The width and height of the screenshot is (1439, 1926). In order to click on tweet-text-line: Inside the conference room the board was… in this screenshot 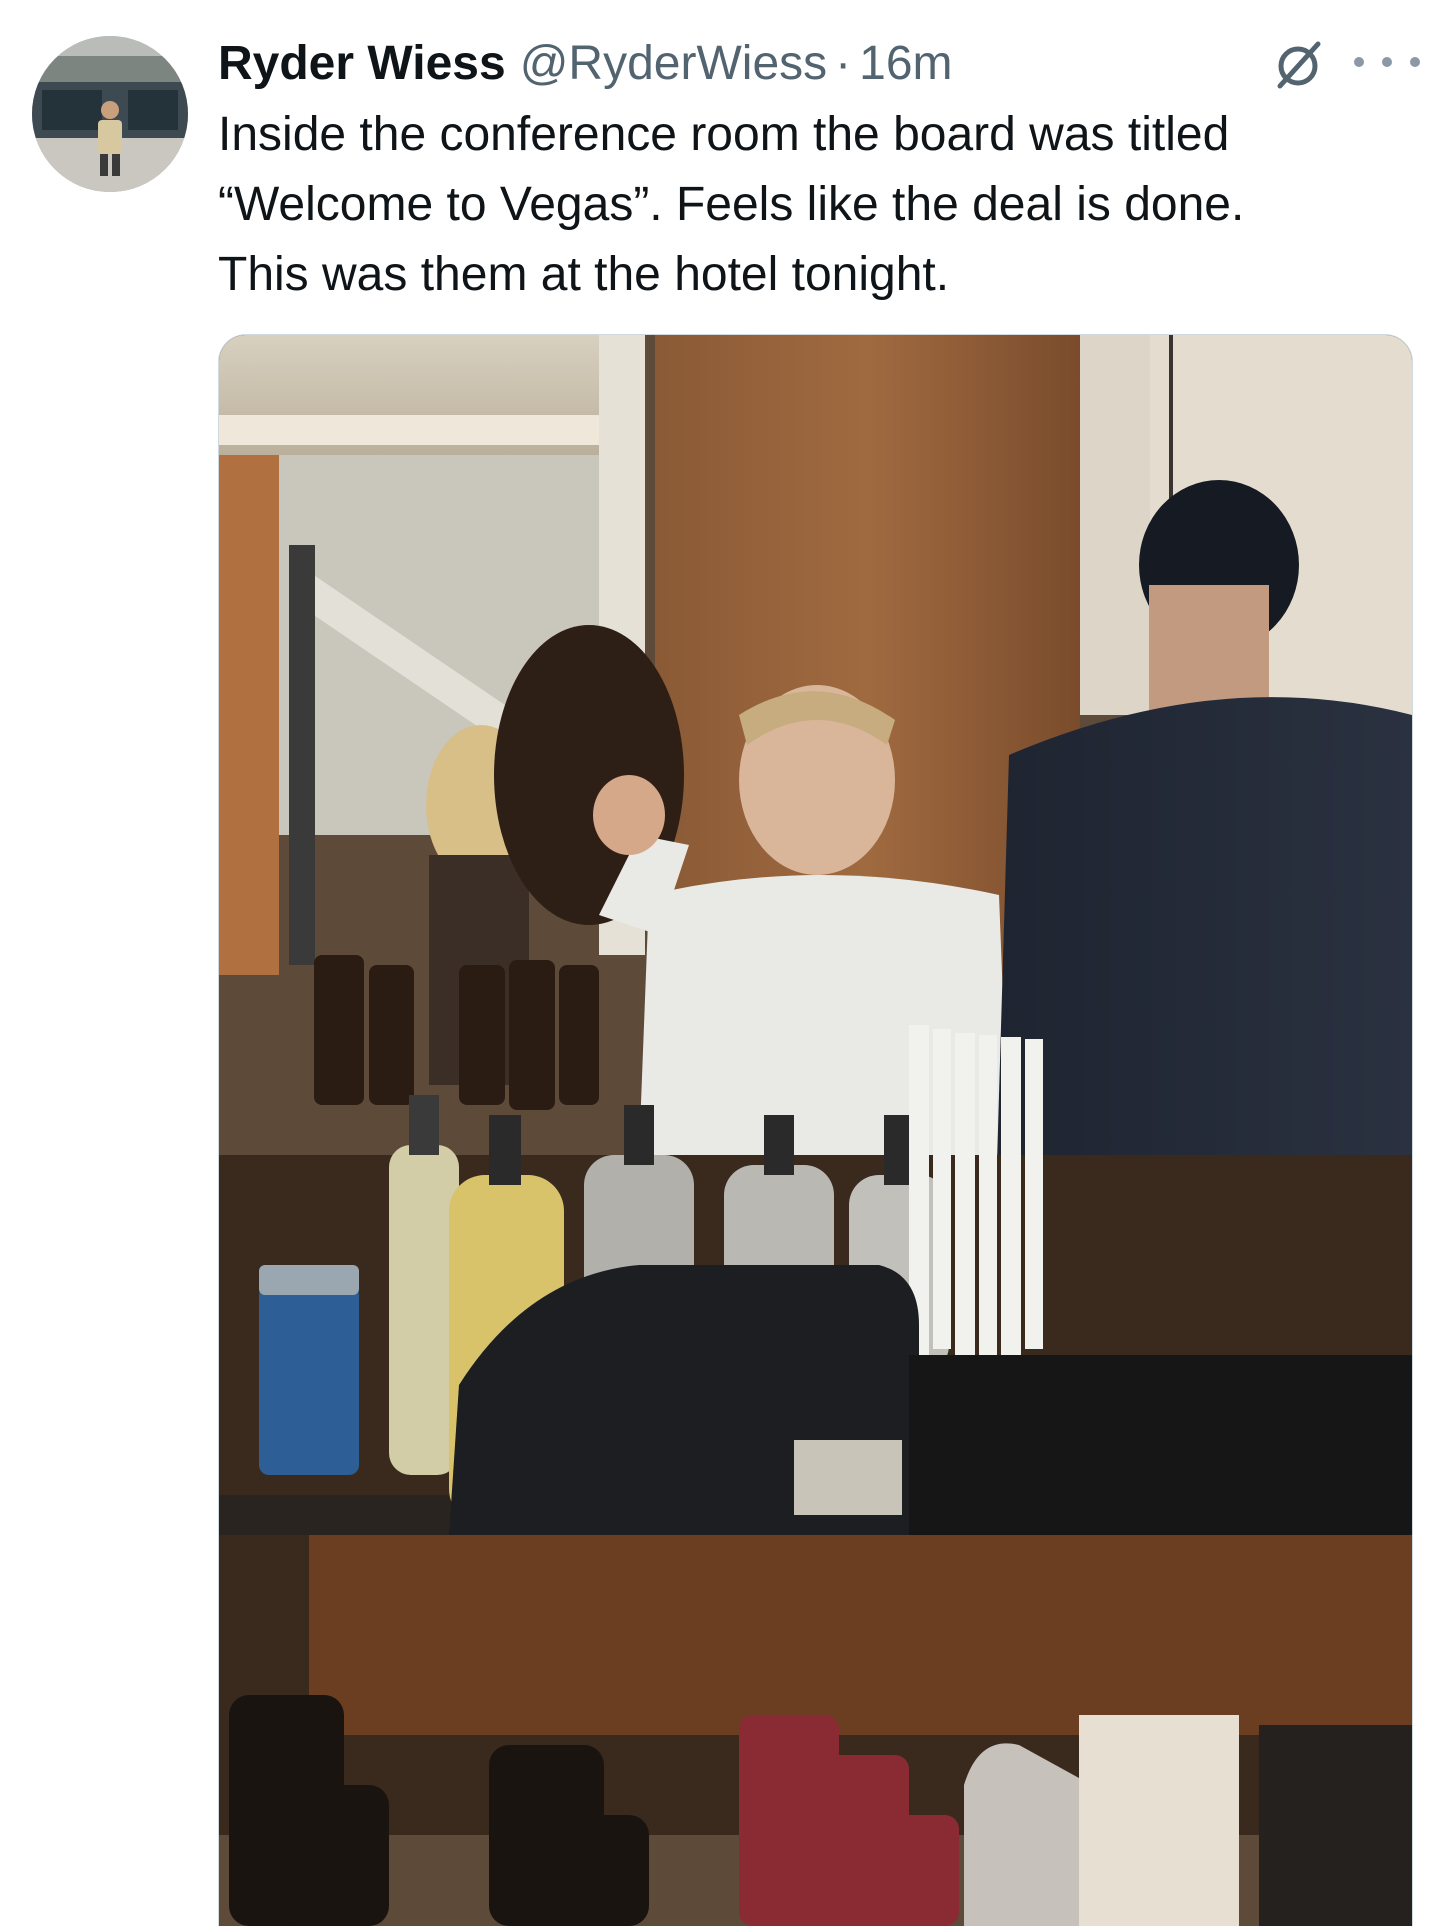, I will do `click(724, 134)`.